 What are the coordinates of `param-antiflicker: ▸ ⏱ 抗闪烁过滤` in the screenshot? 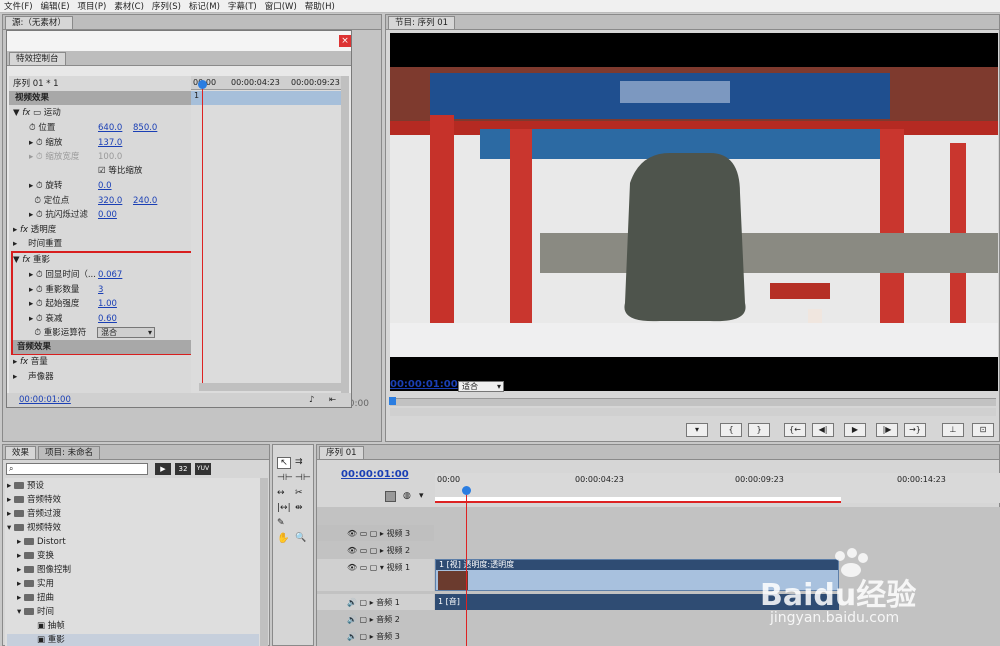 It's located at (58, 215).